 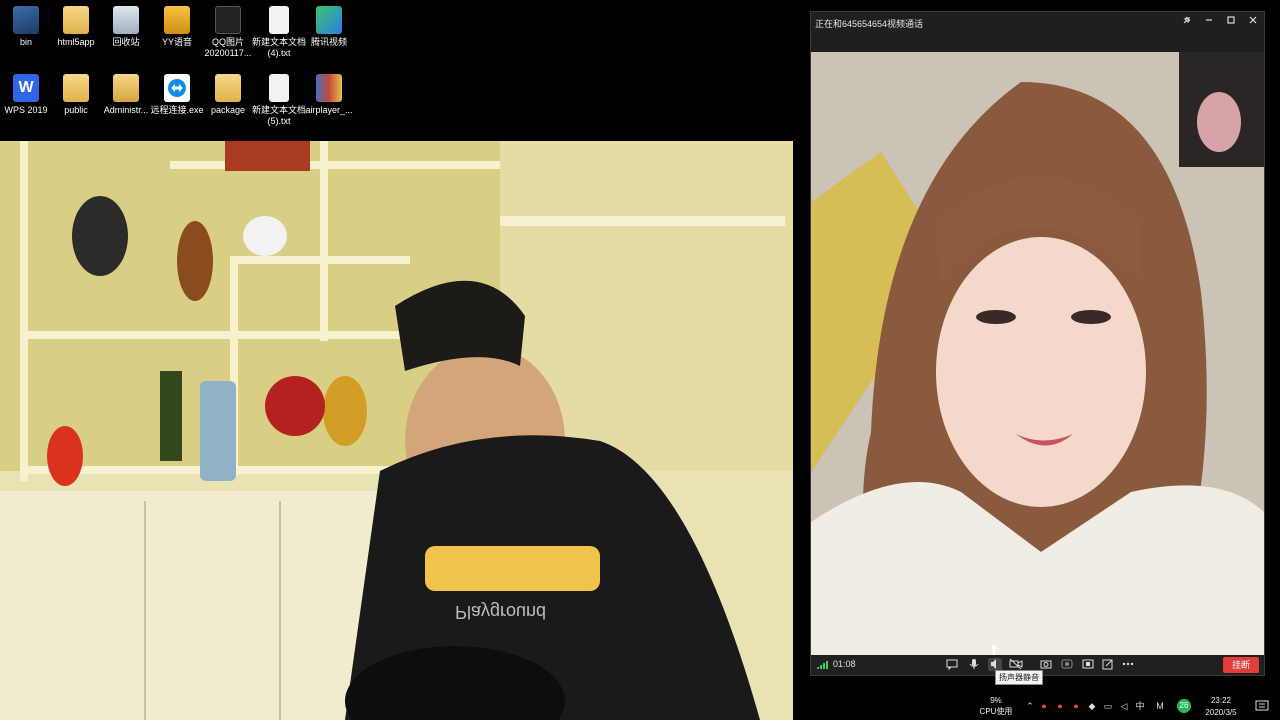 What do you see at coordinates (1221, 701) in the screenshot?
I see `clock-time: 23:22` at bounding box center [1221, 701].